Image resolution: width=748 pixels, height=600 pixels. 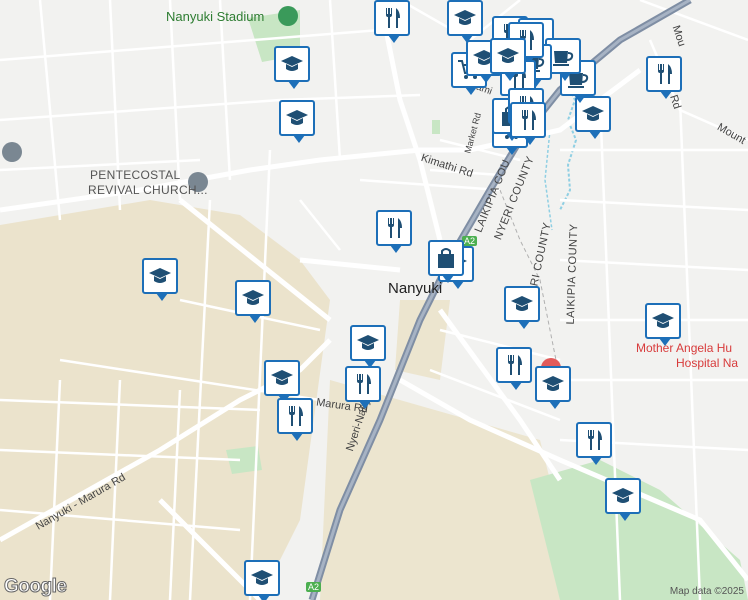 I want to click on hospital-label-line2: Hospital Na, so click(x=707, y=363).